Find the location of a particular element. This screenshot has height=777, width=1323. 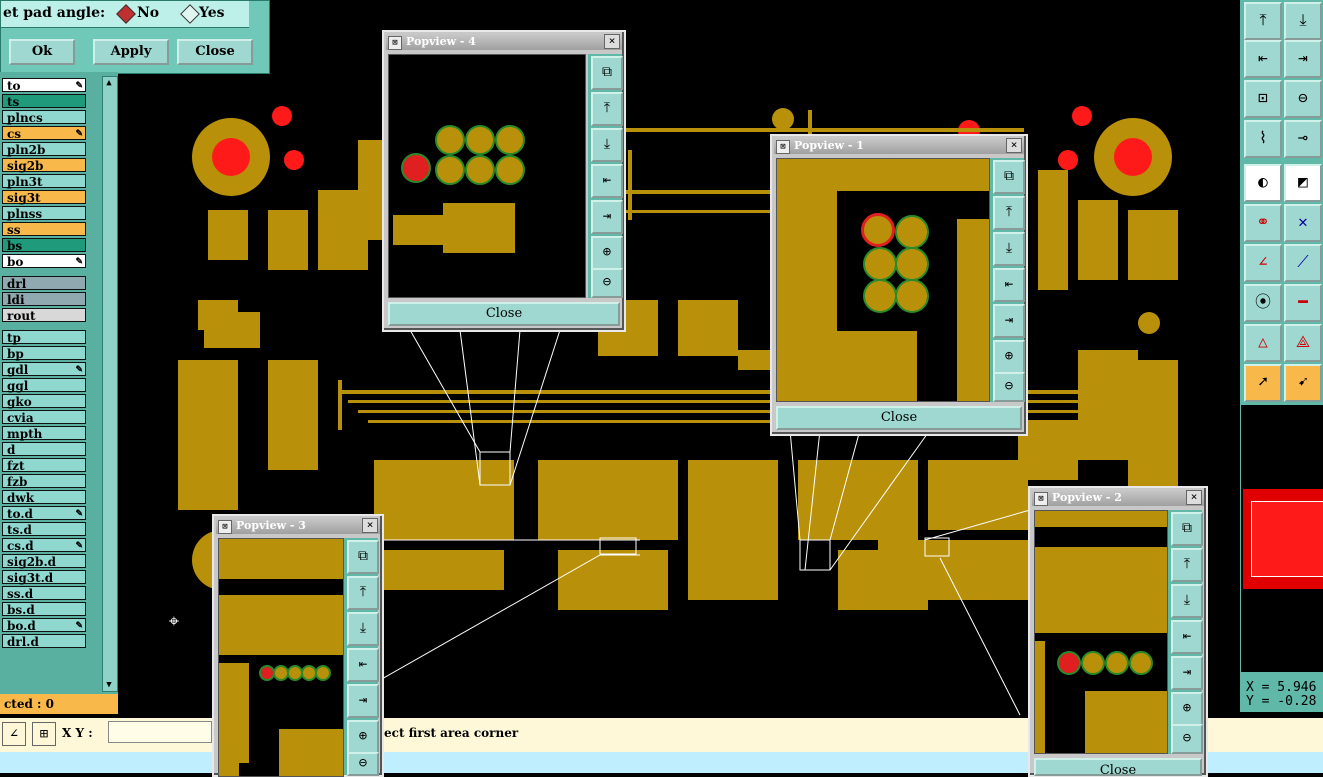

pointer-select-icon: ➹ is located at coordinates (1303, 383).